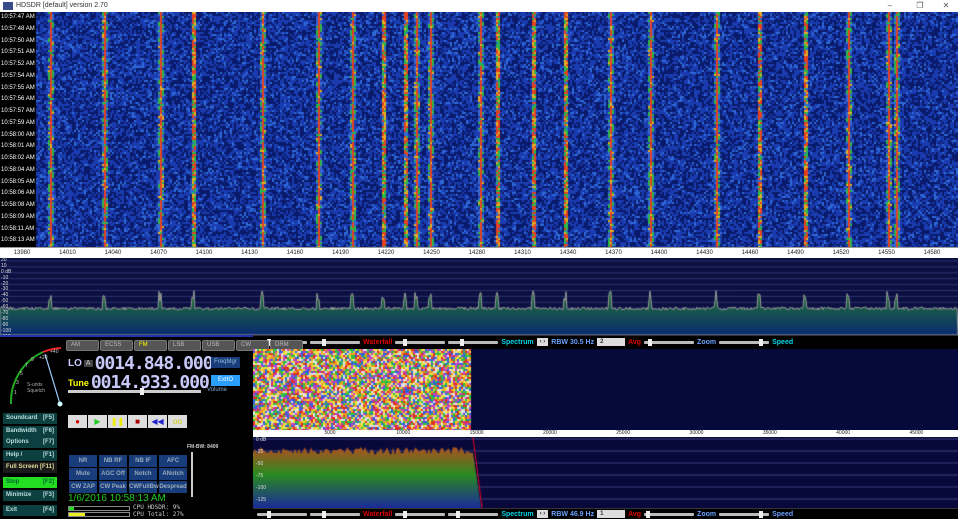 This screenshot has height=519, width=958. I want to click on af-speed-slider, so click(744, 514).